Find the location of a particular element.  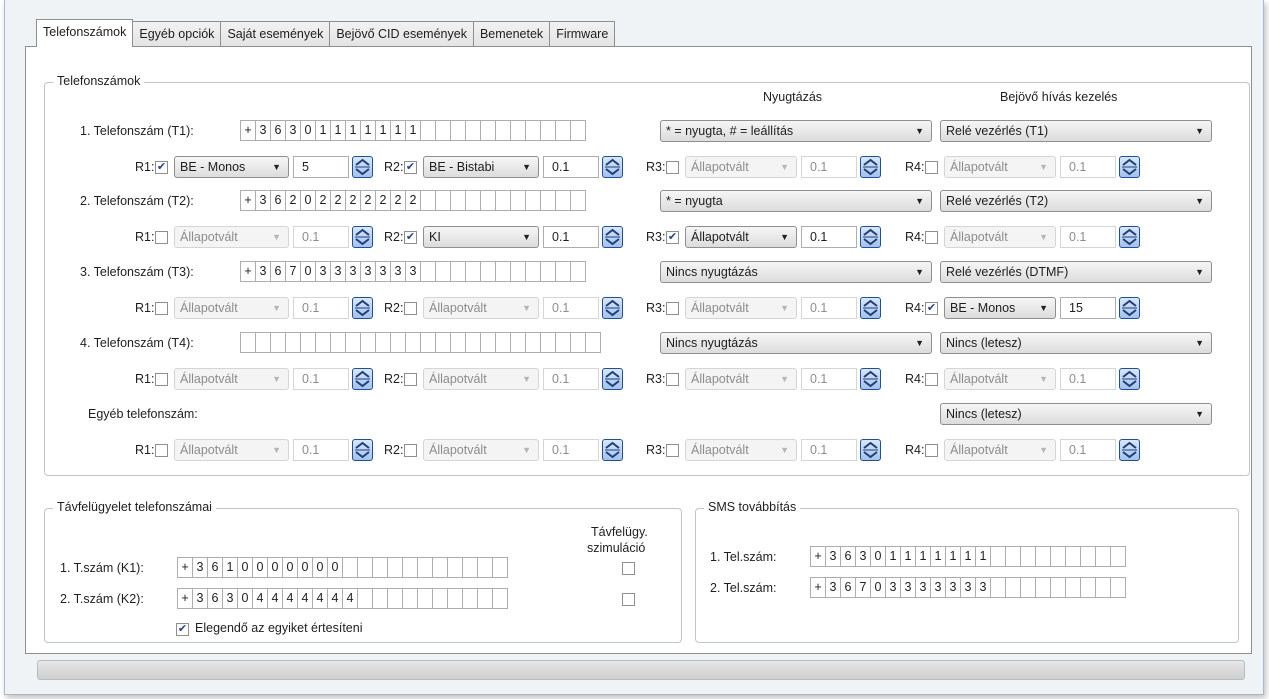

simulation-checkbox is located at coordinates (628, 599).